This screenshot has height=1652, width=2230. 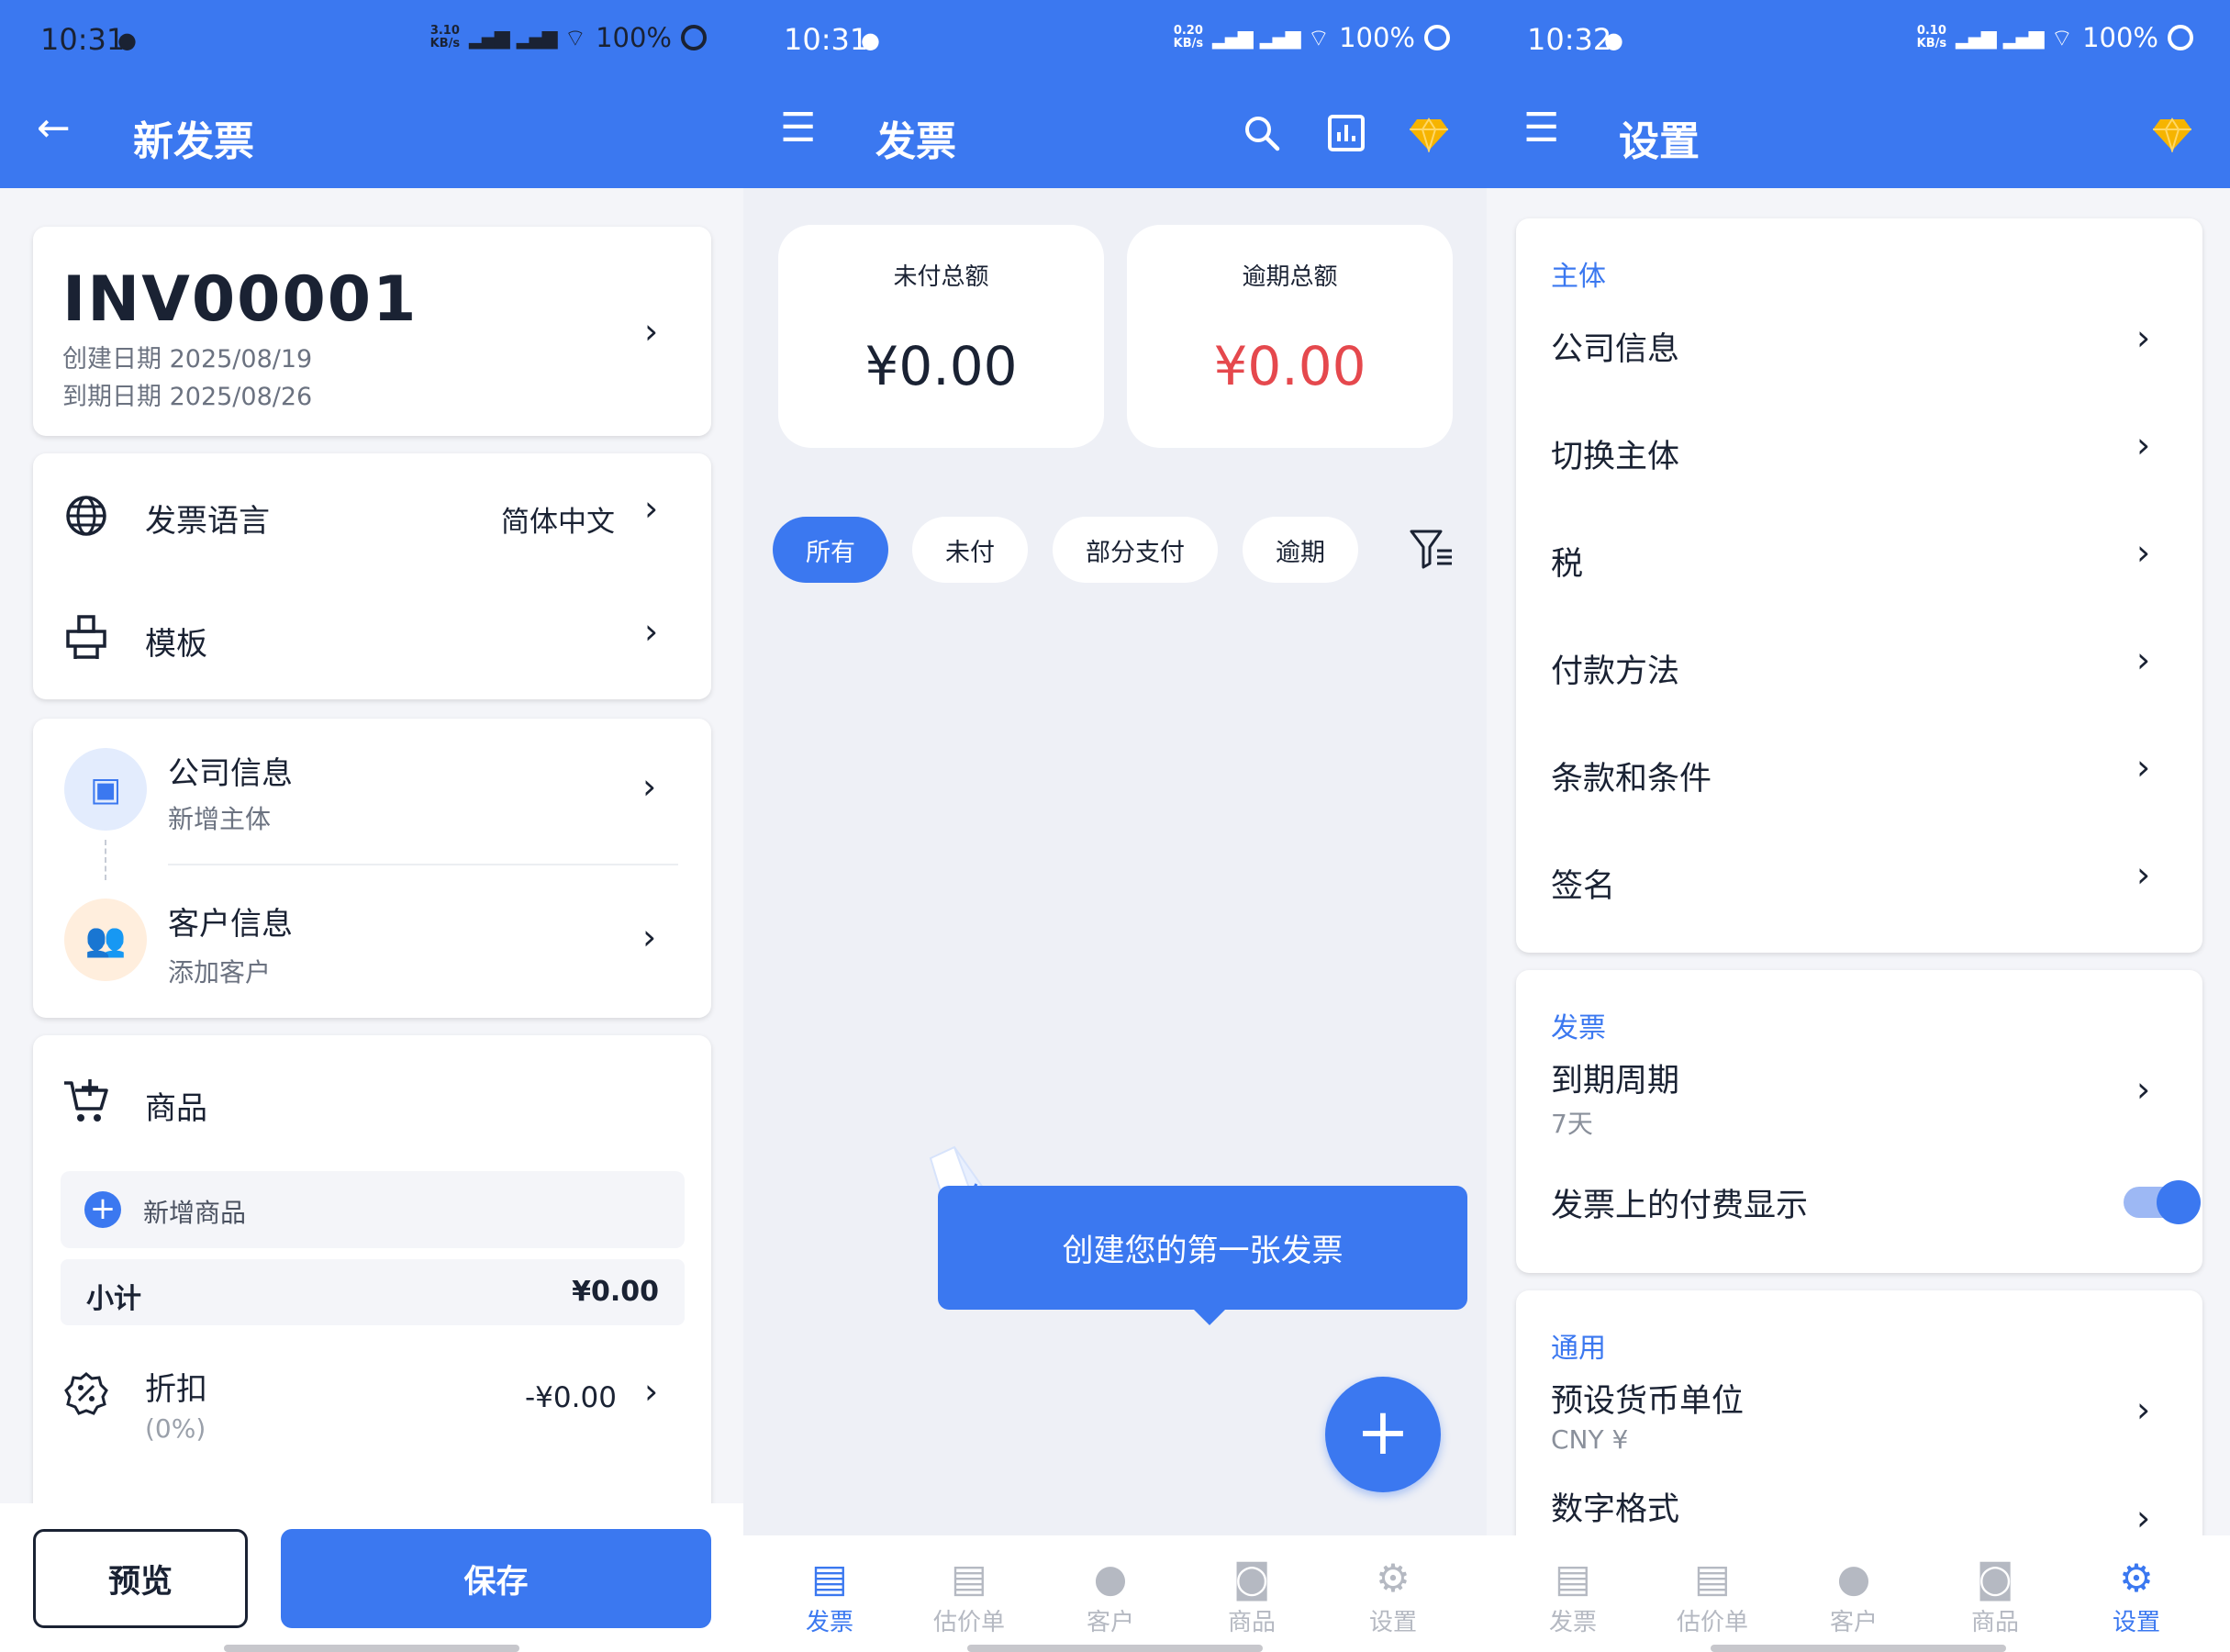 What do you see at coordinates (1632, 779) in the screenshot?
I see `setting-label: 条款和条件` at bounding box center [1632, 779].